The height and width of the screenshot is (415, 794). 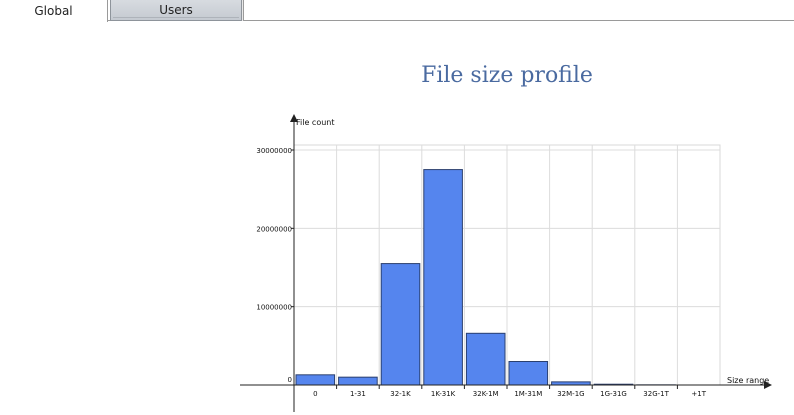 What do you see at coordinates (528, 373) in the screenshot?
I see `bar-1M-31M` at bounding box center [528, 373].